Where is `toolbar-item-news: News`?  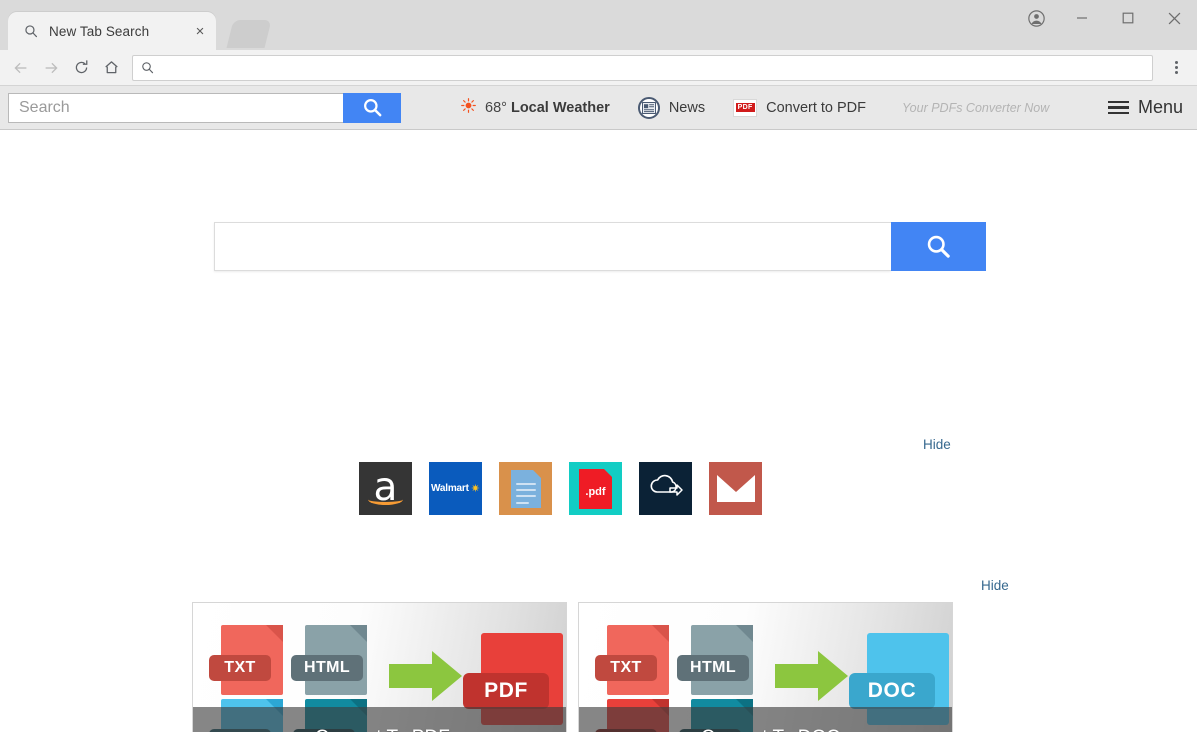 toolbar-item-news: News is located at coordinates (671, 108).